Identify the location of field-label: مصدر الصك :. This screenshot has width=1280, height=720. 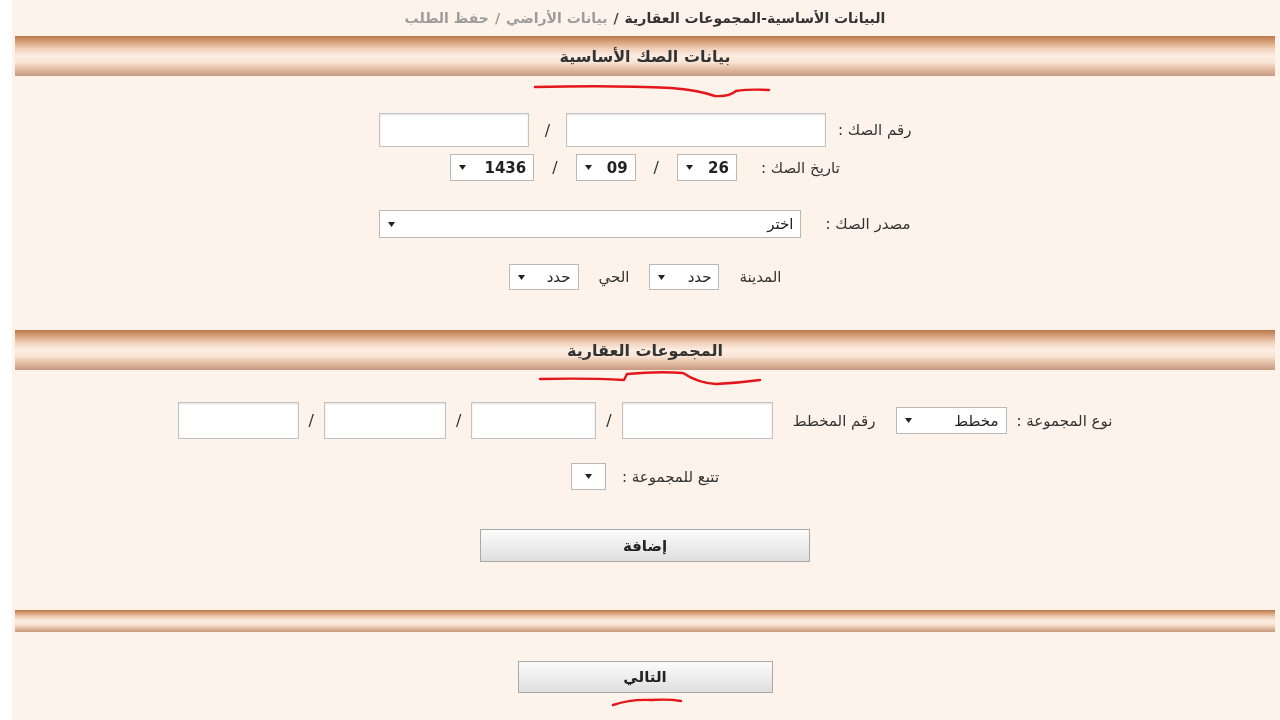
(868, 224).